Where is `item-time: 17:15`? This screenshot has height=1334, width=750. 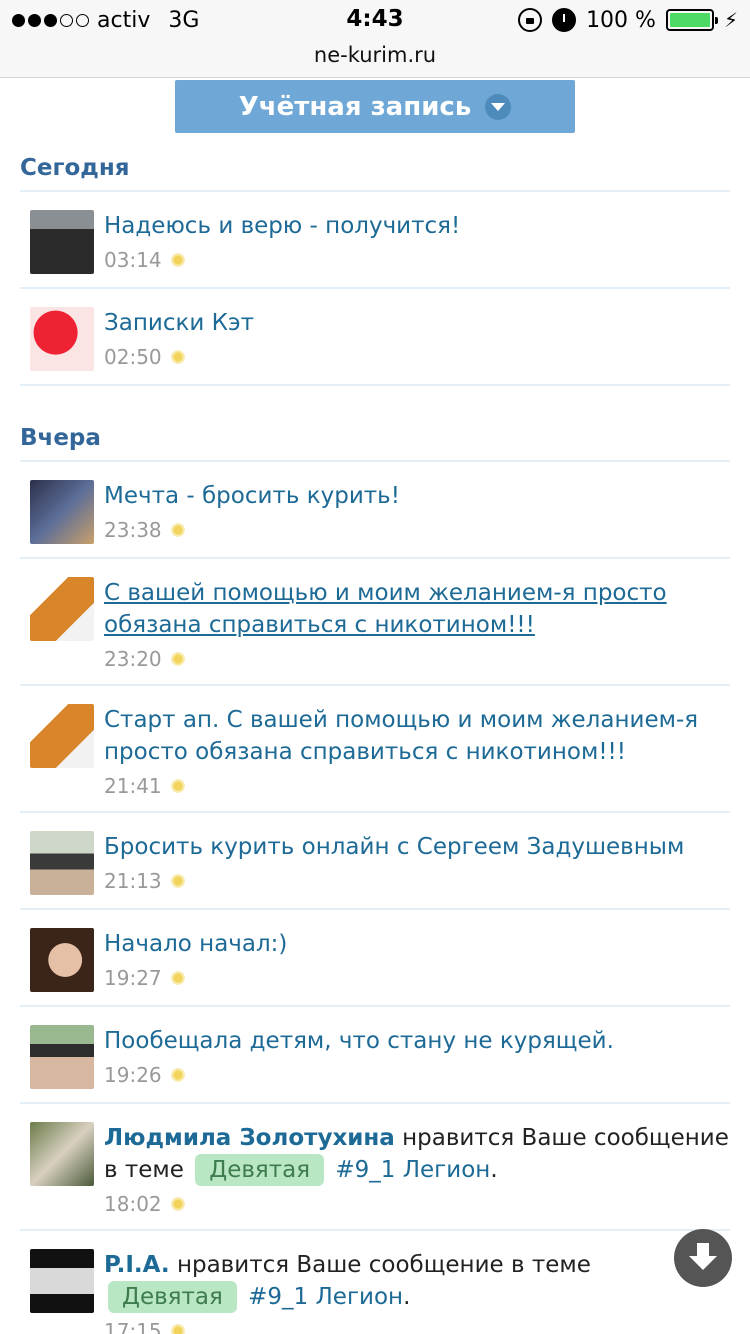
item-time: 17:15 is located at coordinates (133, 1326).